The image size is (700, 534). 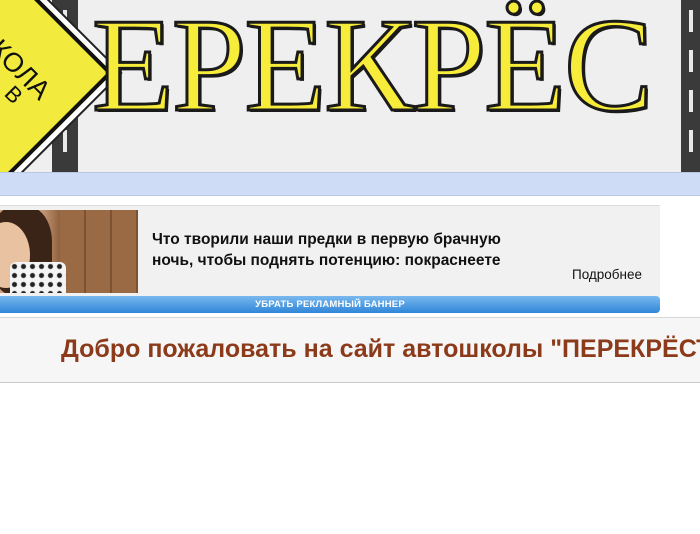 I want to click on nav-strip, so click(x=350, y=184).